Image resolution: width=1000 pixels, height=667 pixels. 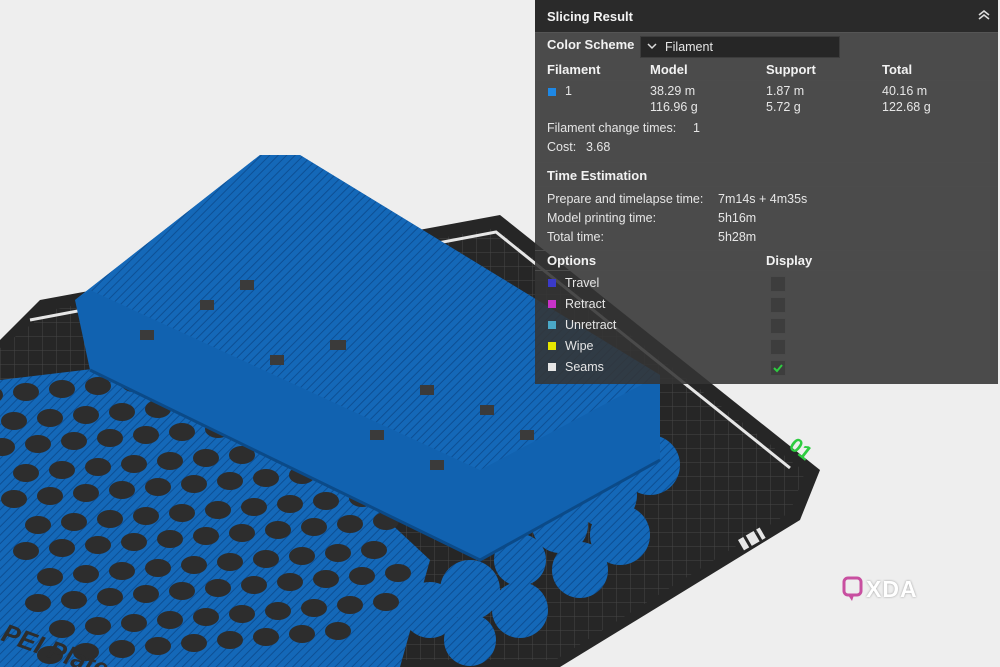 What do you see at coordinates (740, 47) in the screenshot?
I see `color-scheme-dropdown: Filament` at bounding box center [740, 47].